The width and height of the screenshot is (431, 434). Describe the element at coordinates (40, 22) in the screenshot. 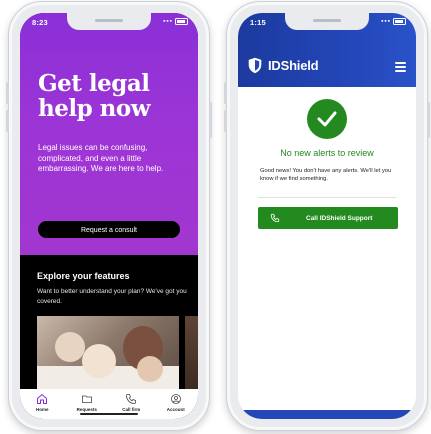

I see `status-time: 8:23` at that location.